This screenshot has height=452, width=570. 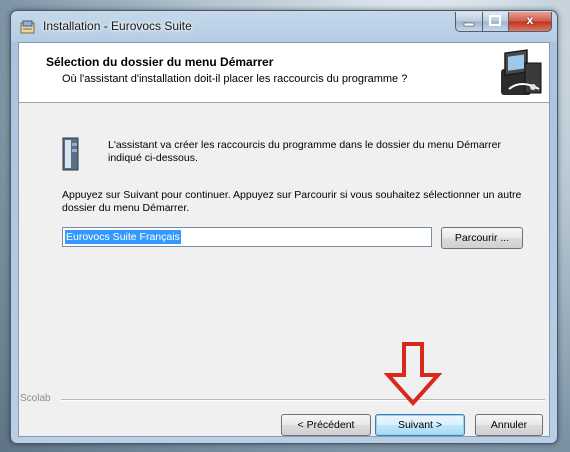 I want to click on maximize-icon, so click(x=495, y=20).